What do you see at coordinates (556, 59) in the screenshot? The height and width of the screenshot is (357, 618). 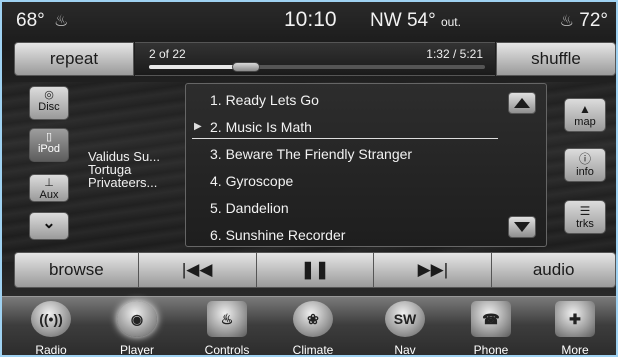 I see `shuffle-button: shuffle` at bounding box center [556, 59].